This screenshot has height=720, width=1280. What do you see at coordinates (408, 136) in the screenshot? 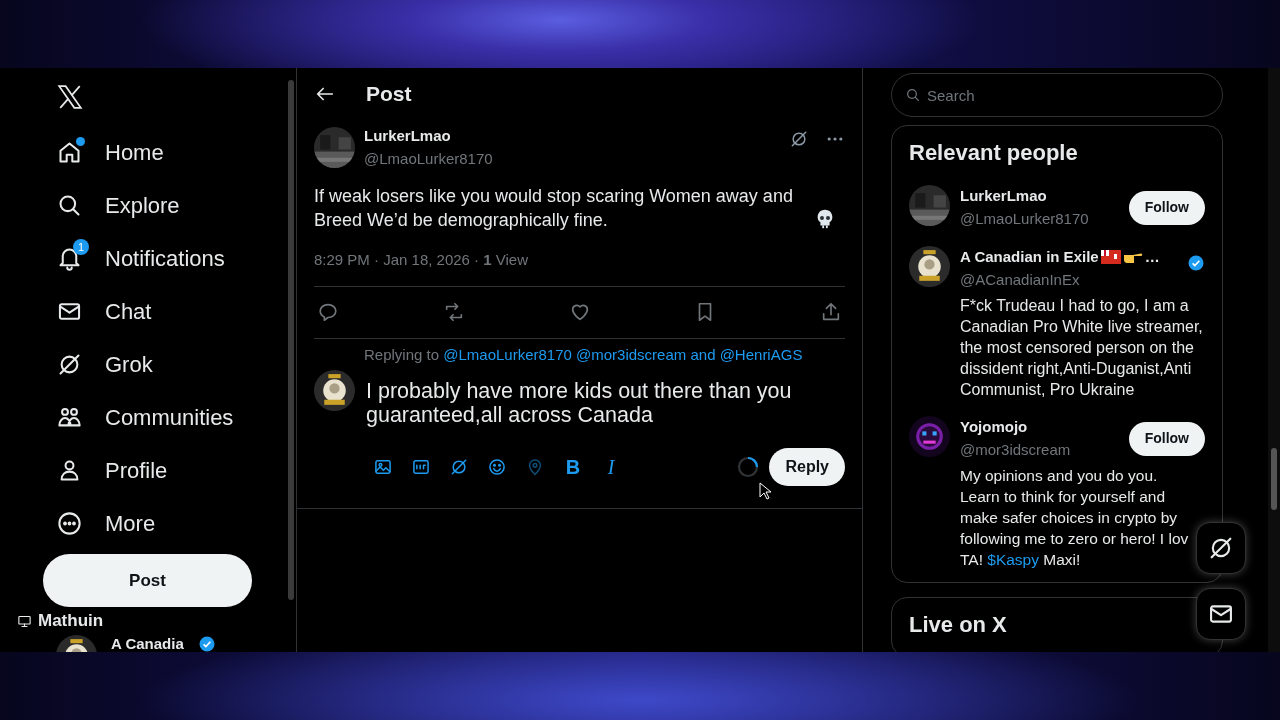
I see `author-name: LurkerLmao` at bounding box center [408, 136].